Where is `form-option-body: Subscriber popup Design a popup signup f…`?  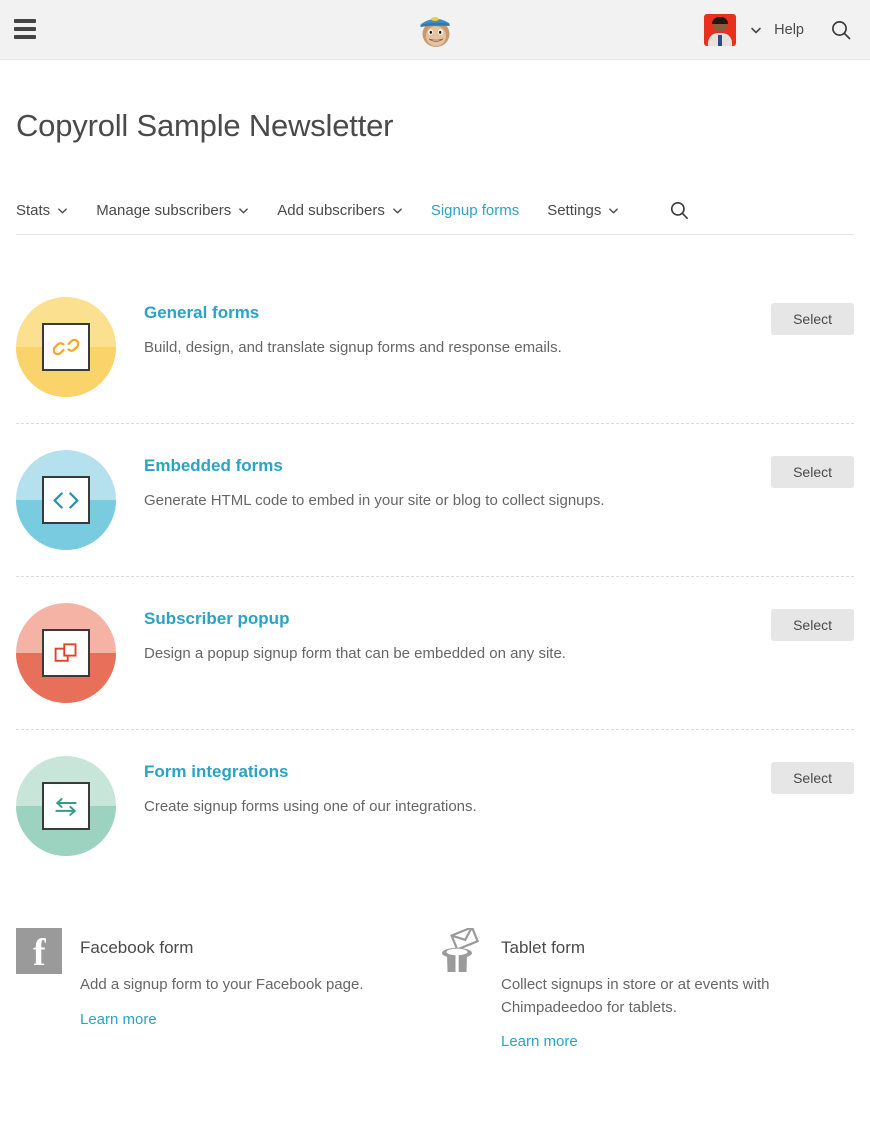
form-option-body: Subscriber popup Design a popup signup f… is located at coordinates (457, 633).